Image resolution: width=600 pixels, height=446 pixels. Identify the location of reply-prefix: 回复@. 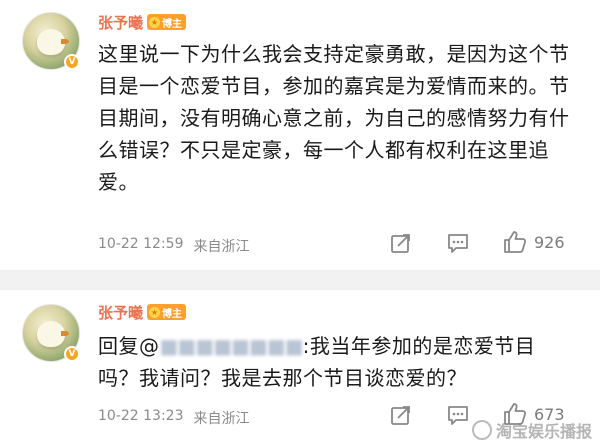
(129, 346).